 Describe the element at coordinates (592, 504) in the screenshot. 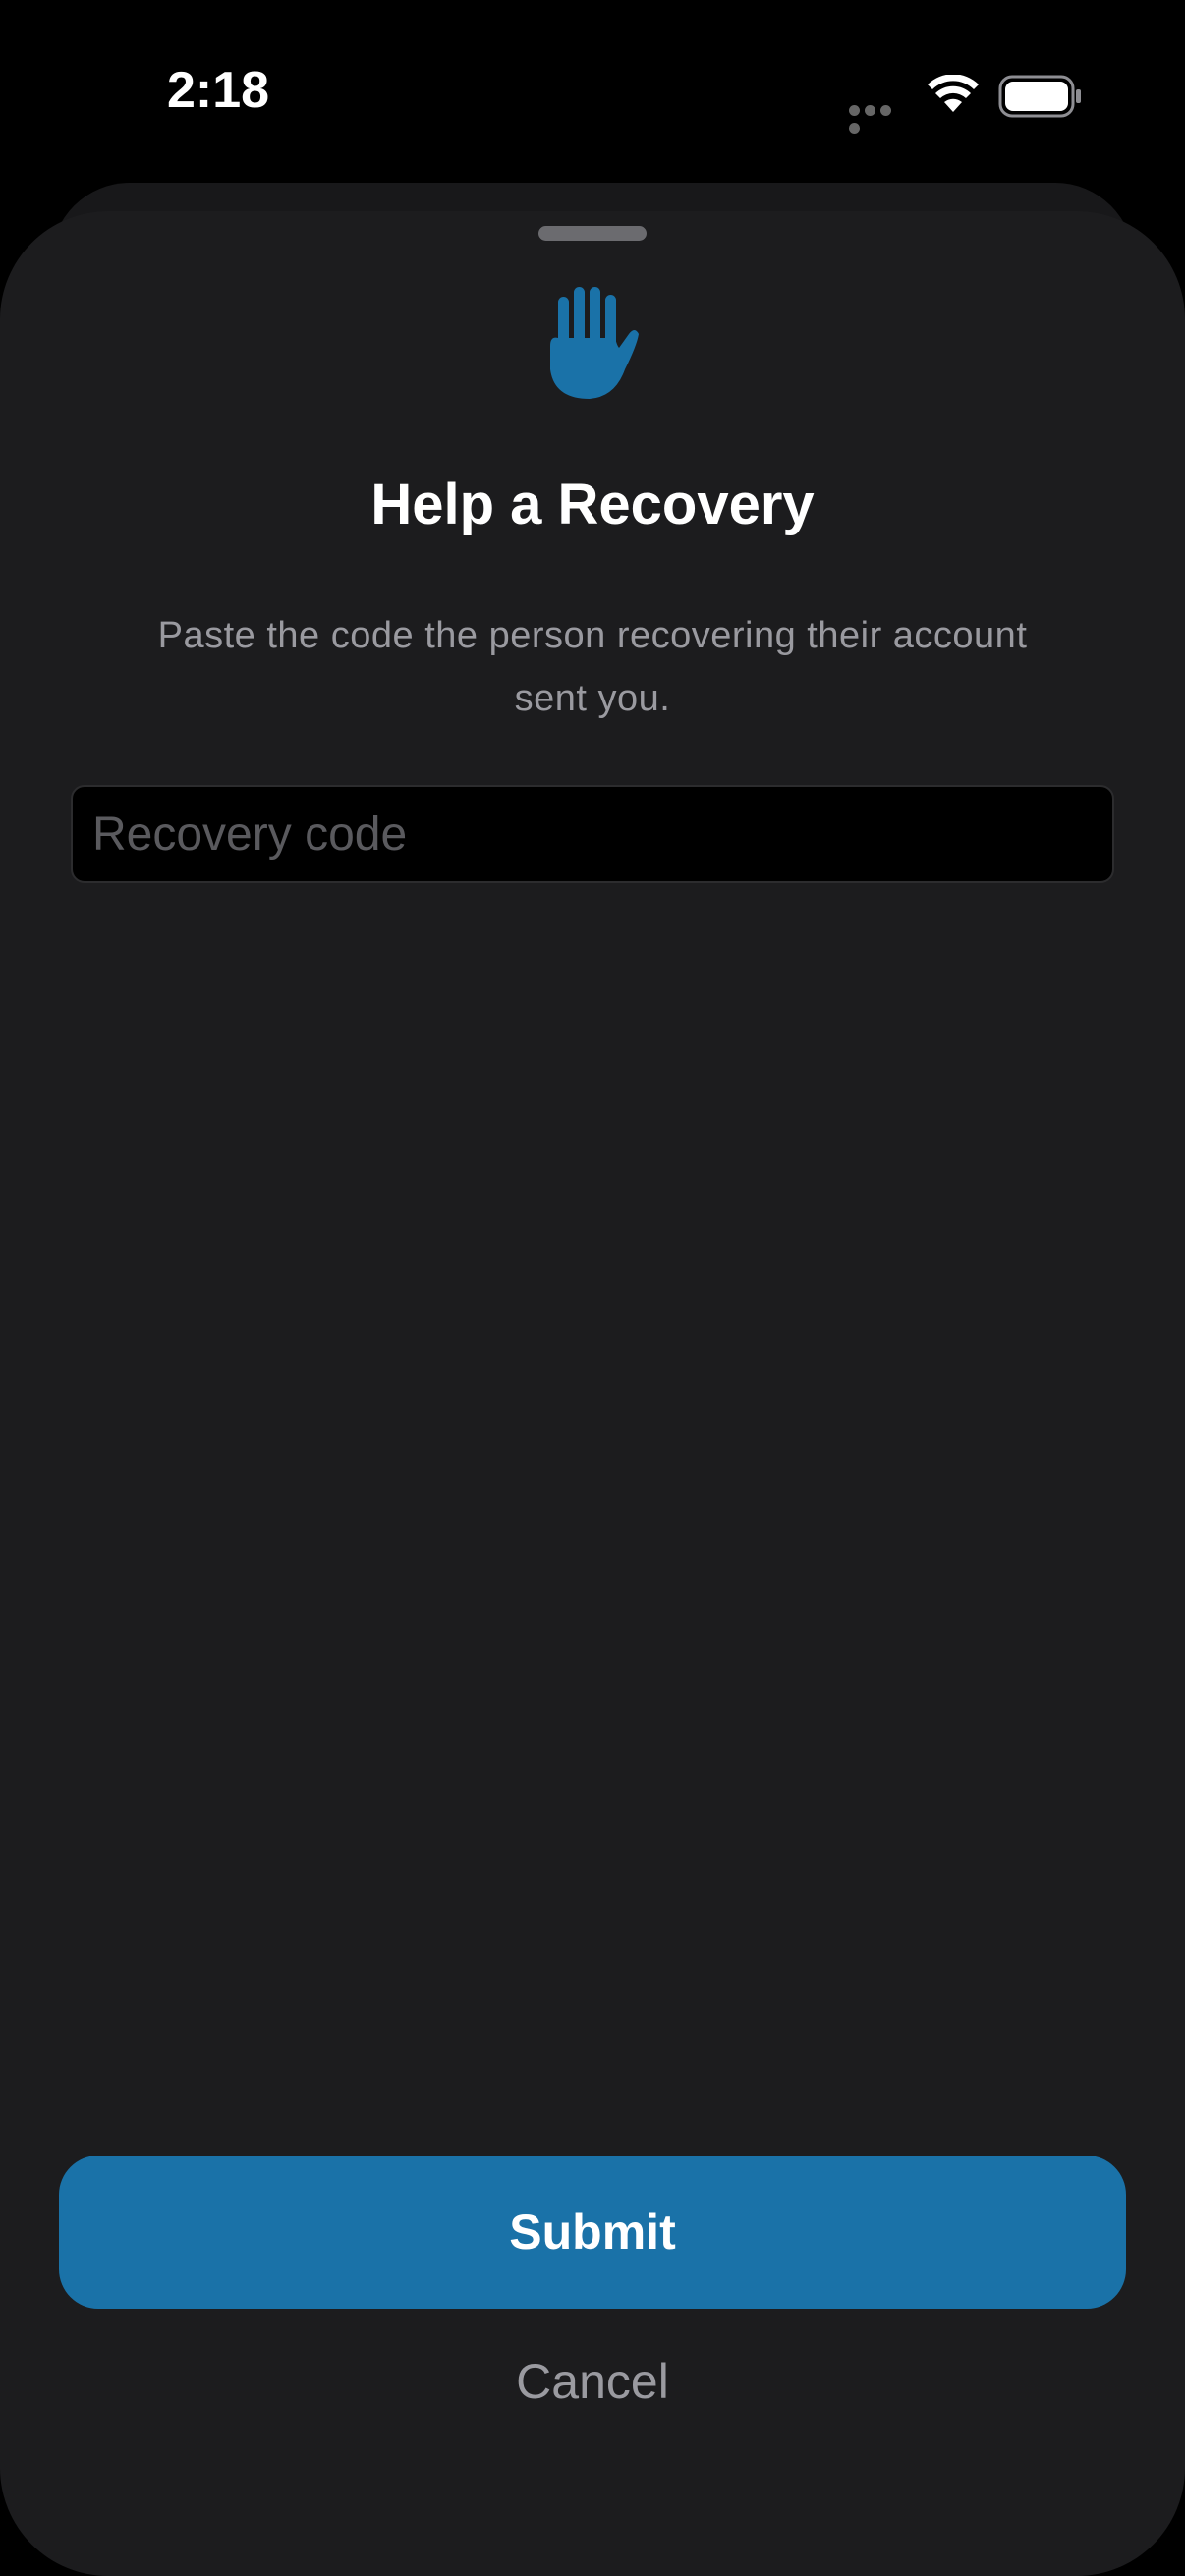

I see `page-title: Help a Recovery` at that location.